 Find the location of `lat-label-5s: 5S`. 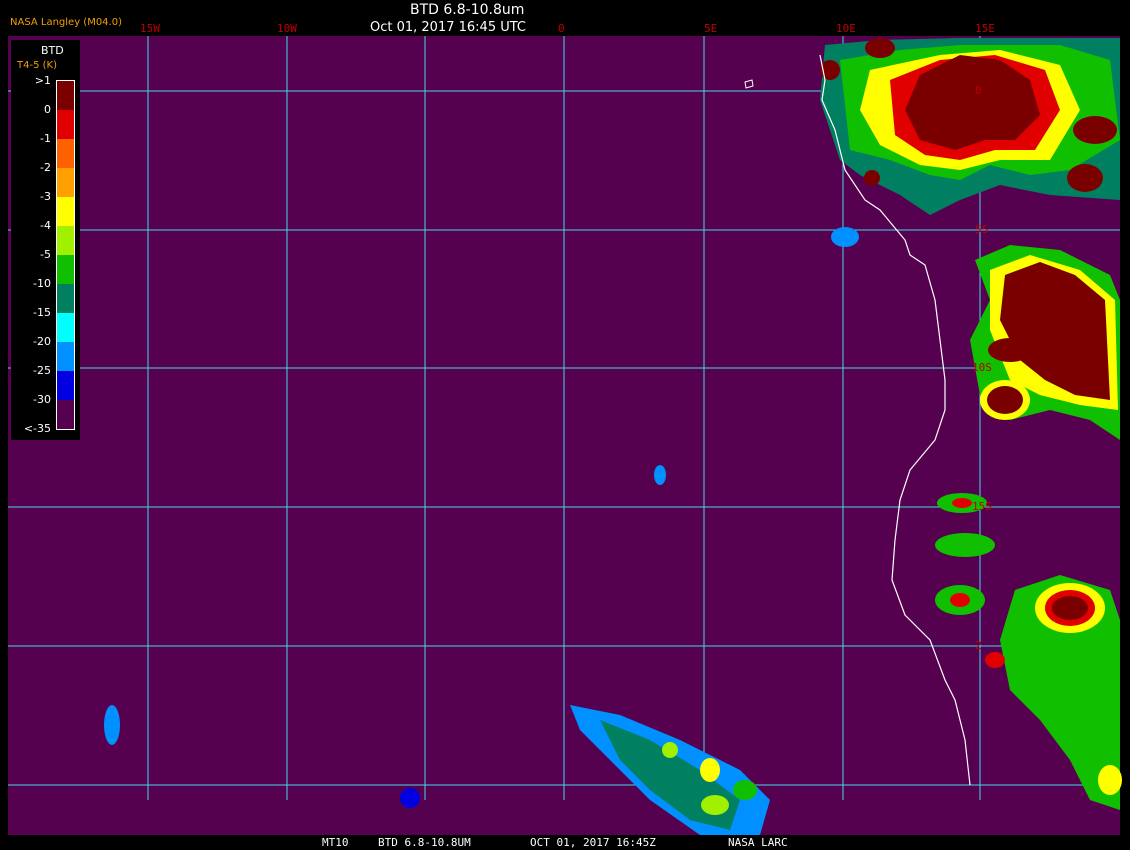

lat-label-5s: 5S is located at coordinates (982, 229).